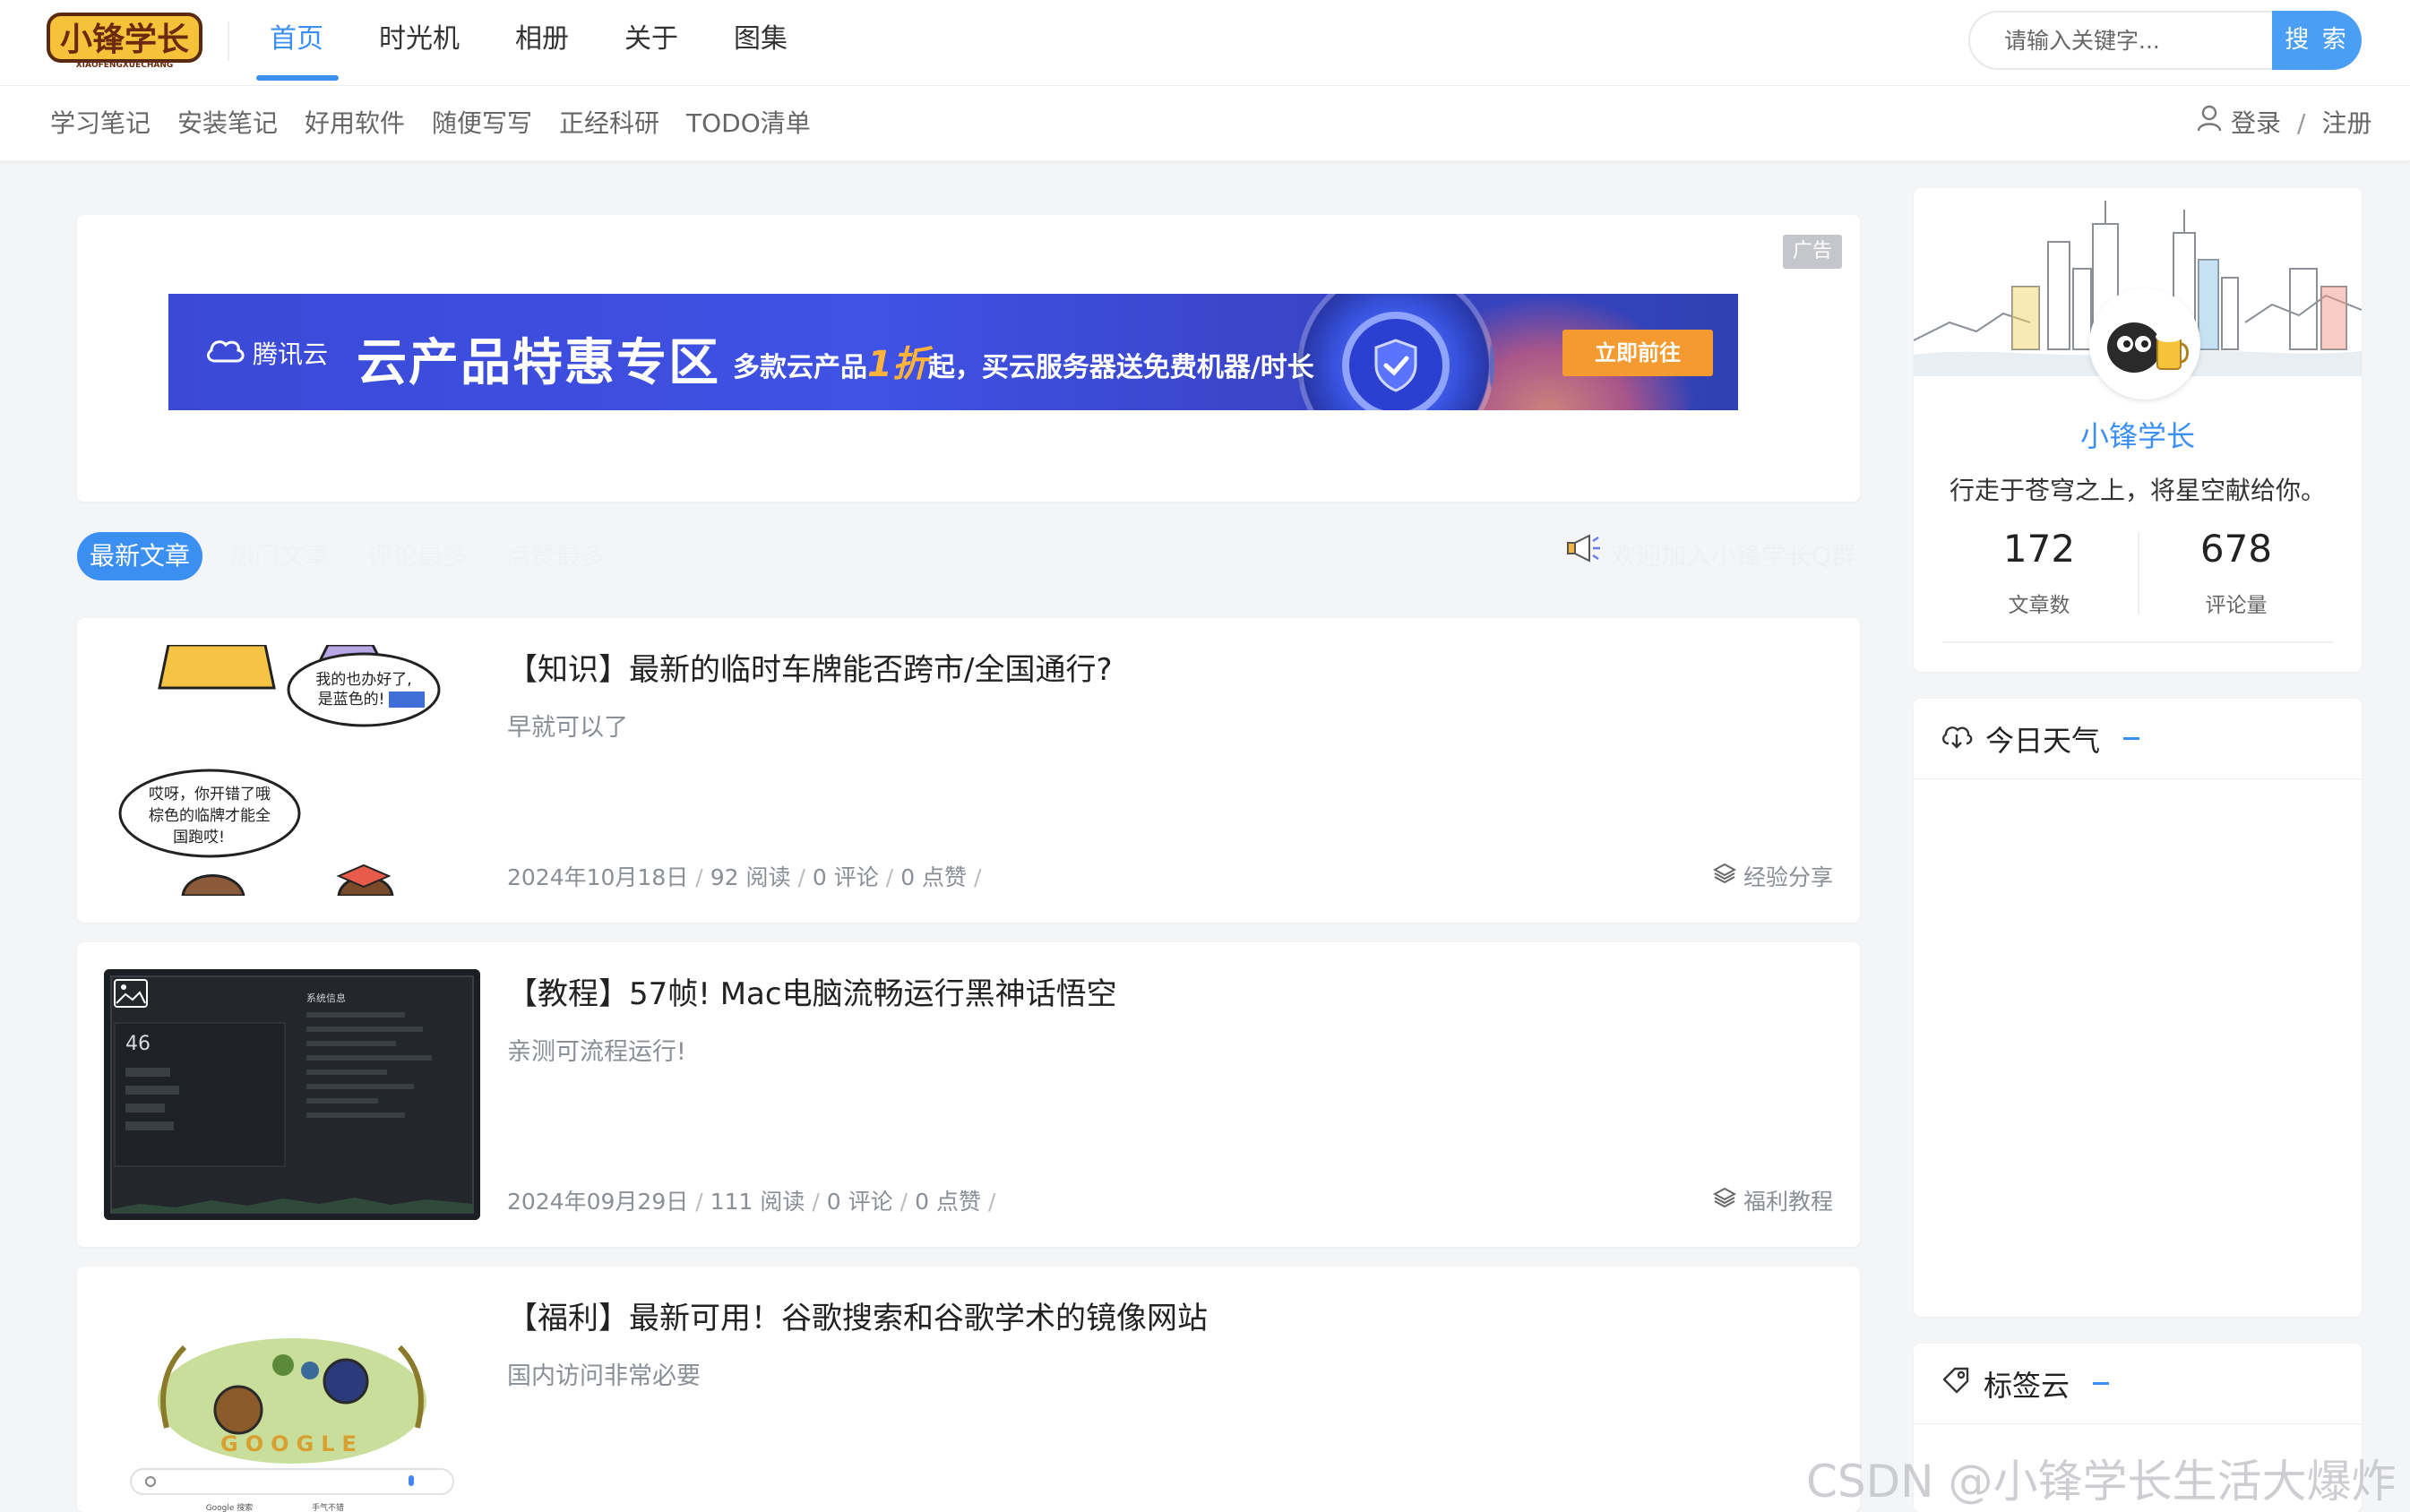 Image resolution: width=2410 pixels, height=1512 pixels. What do you see at coordinates (948, 1202) in the screenshot?
I see `article-likes: 0 点赞` at bounding box center [948, 1202].